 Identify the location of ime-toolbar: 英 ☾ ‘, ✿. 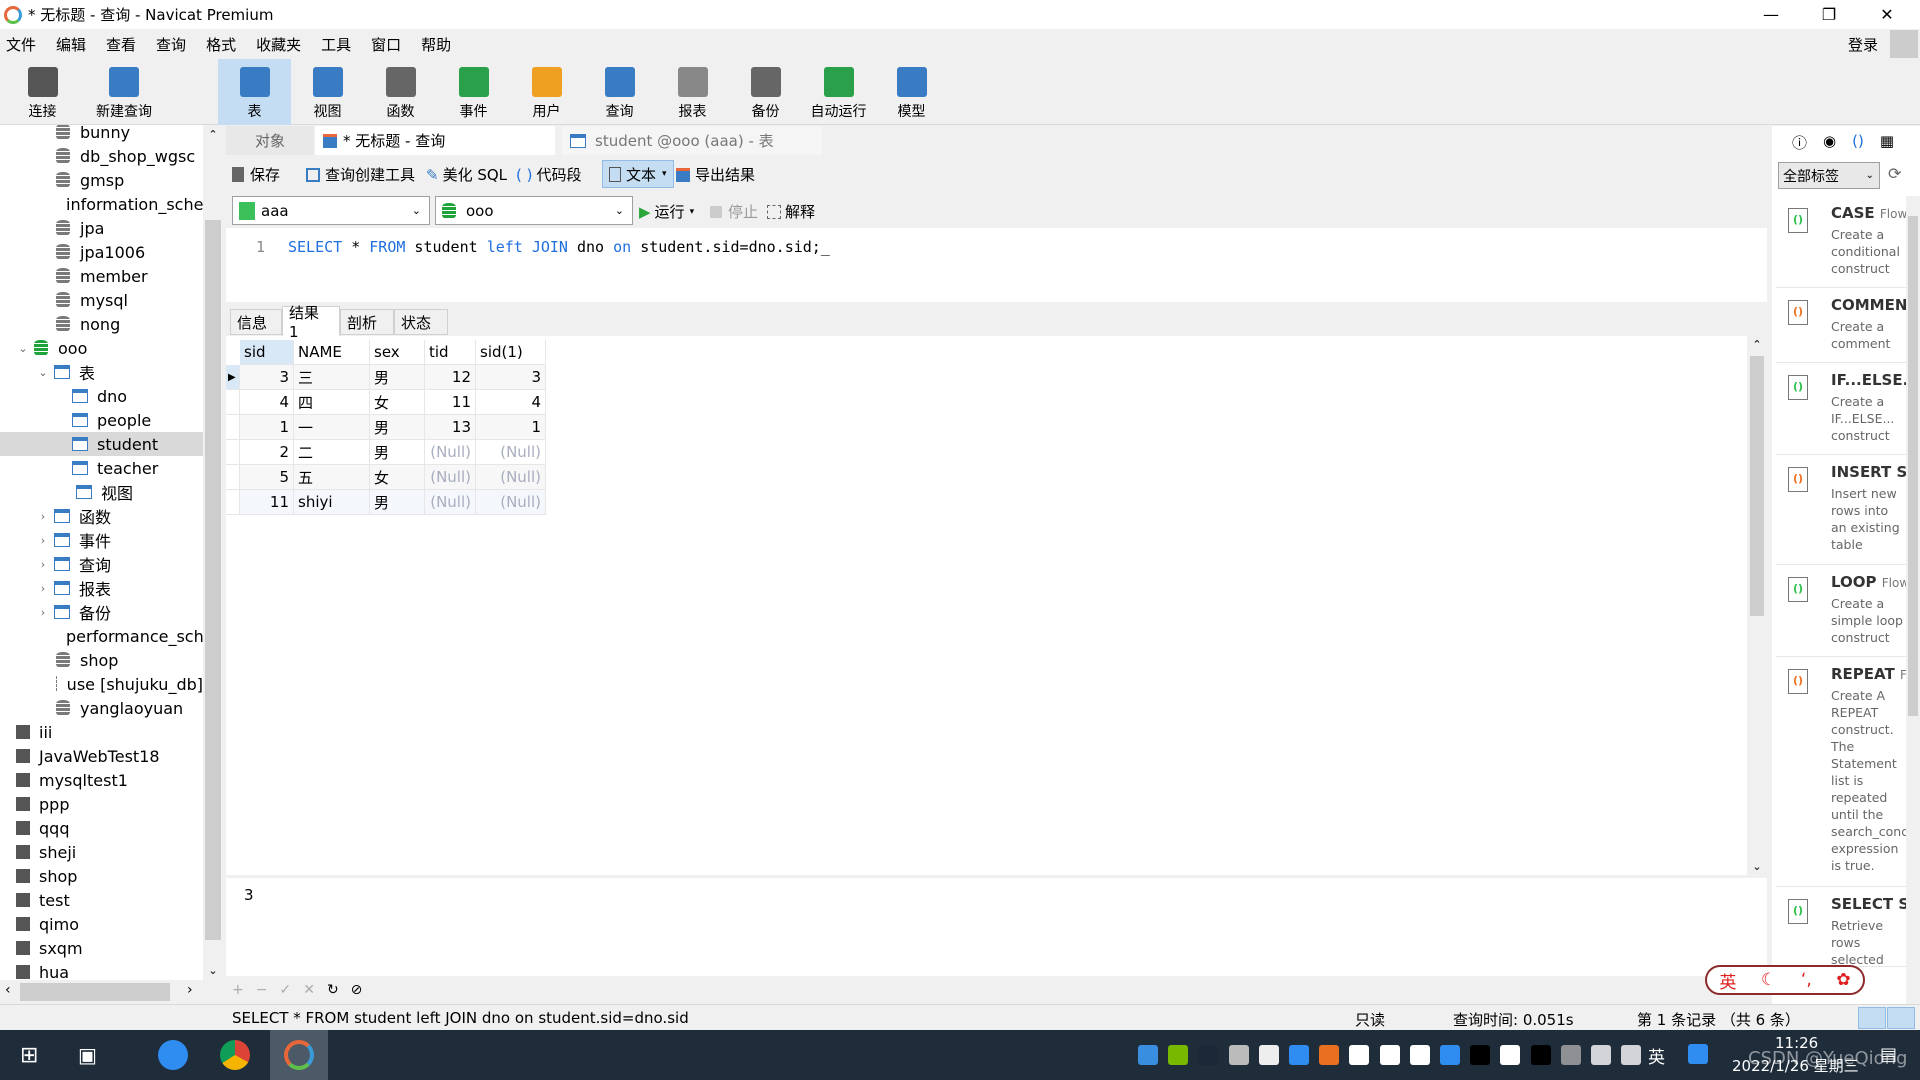
(1785, 980).